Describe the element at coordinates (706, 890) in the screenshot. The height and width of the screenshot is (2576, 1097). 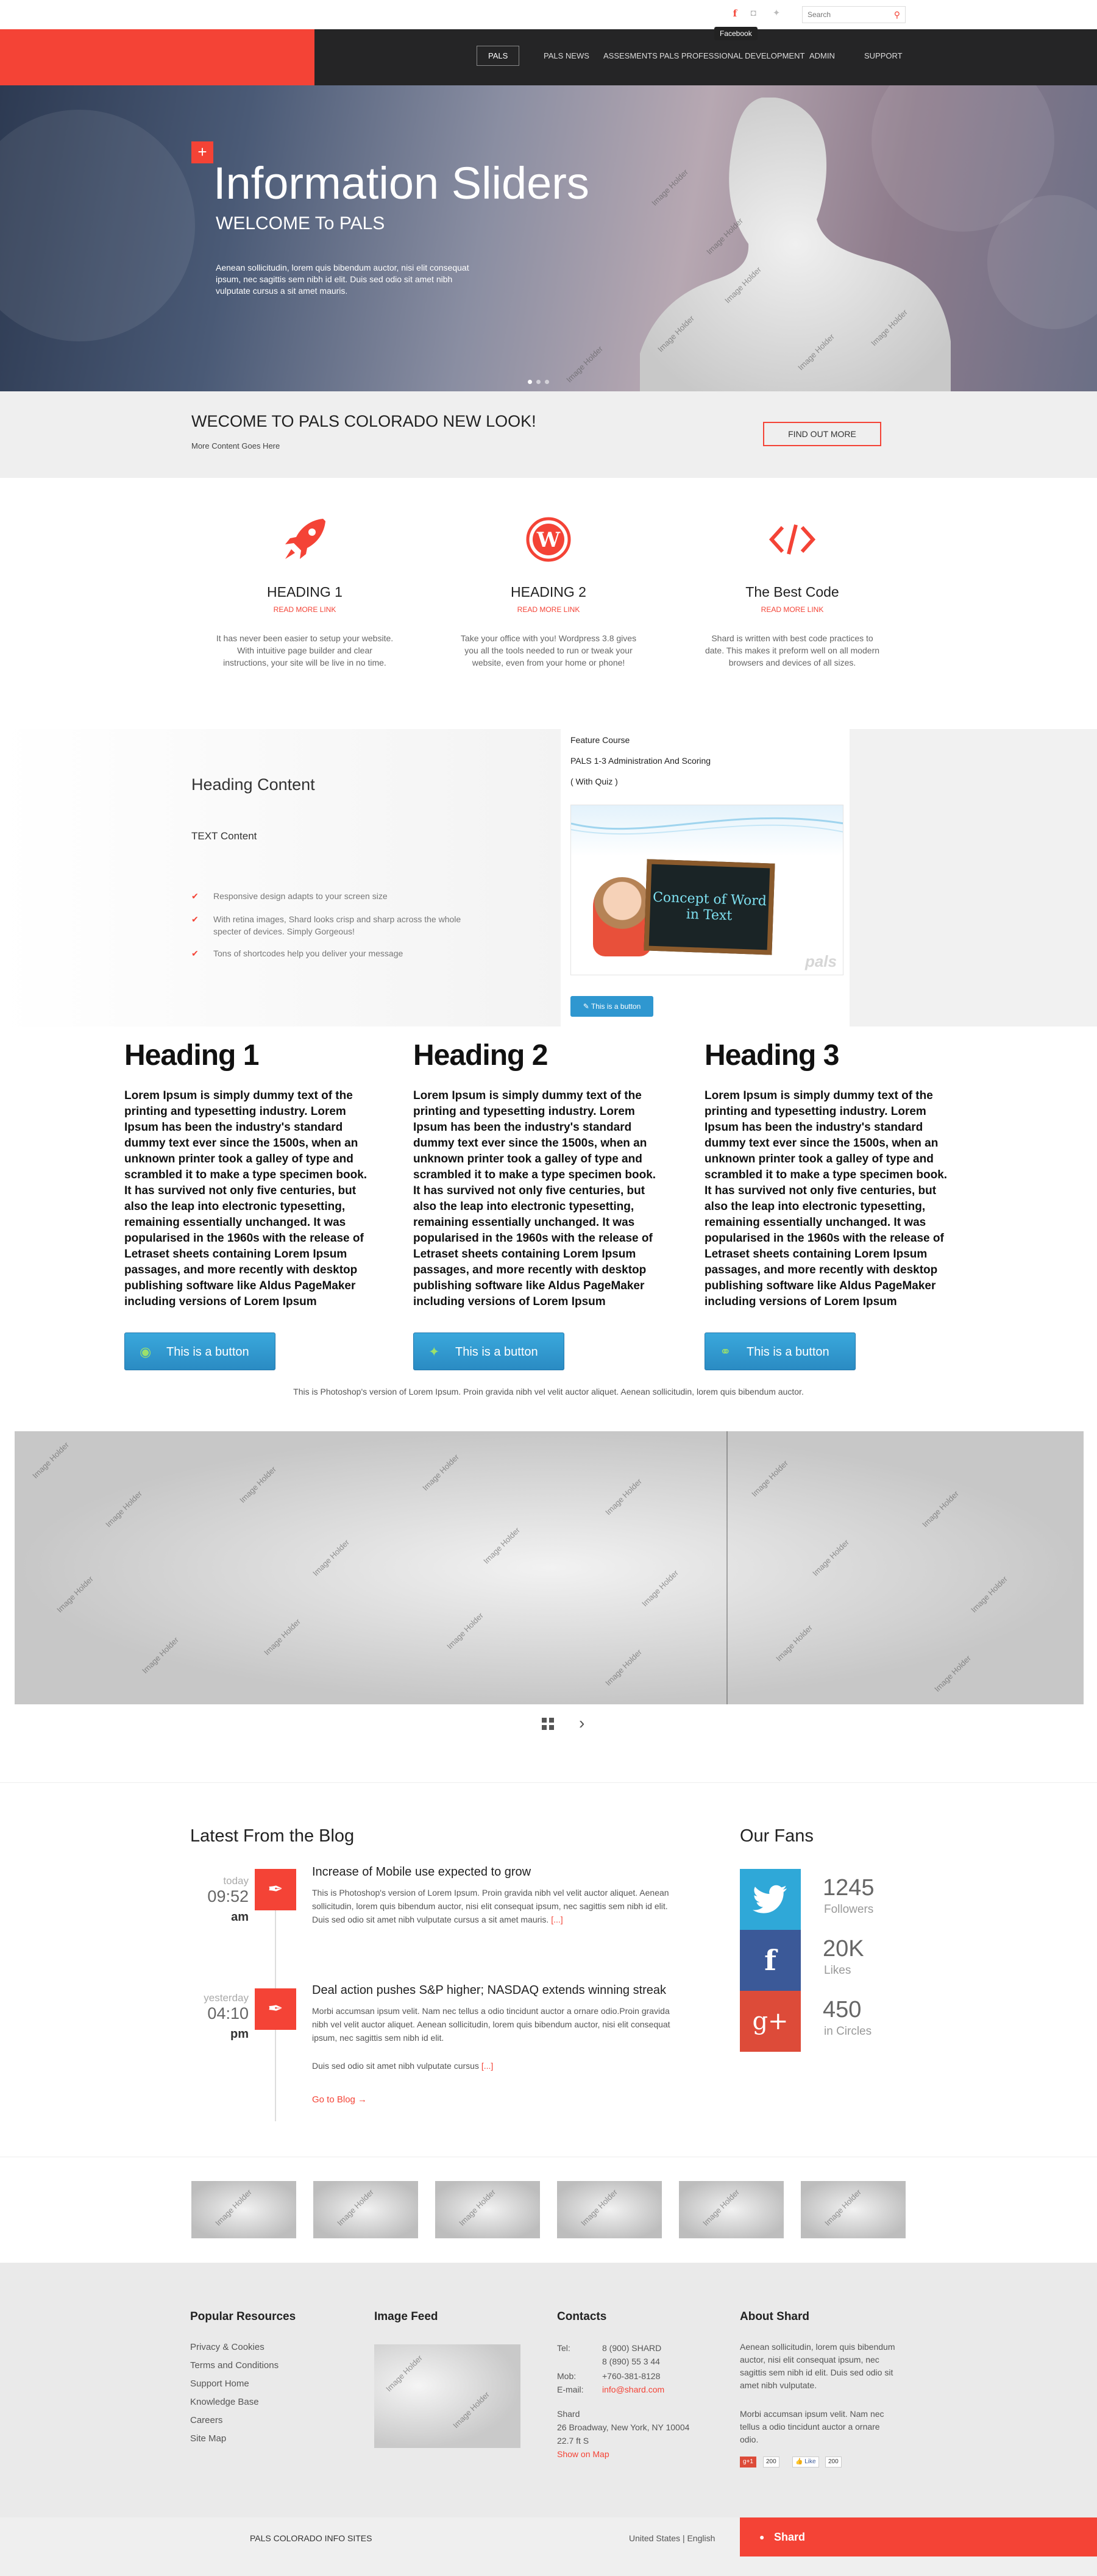
I see `feature-course-image: Concept of Word in Text pals` at that location.